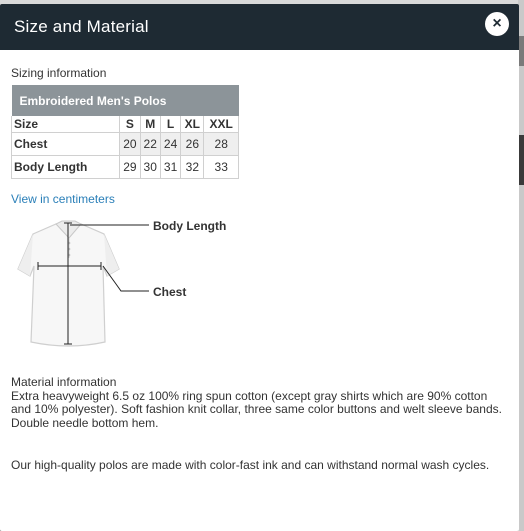 Image resolution: width=524 pixels, height=531 pixels. What do you see at coordinates (192, 124) in the screenshot?
I see `size-header-cell: XL` at bounding box center [192, 124].